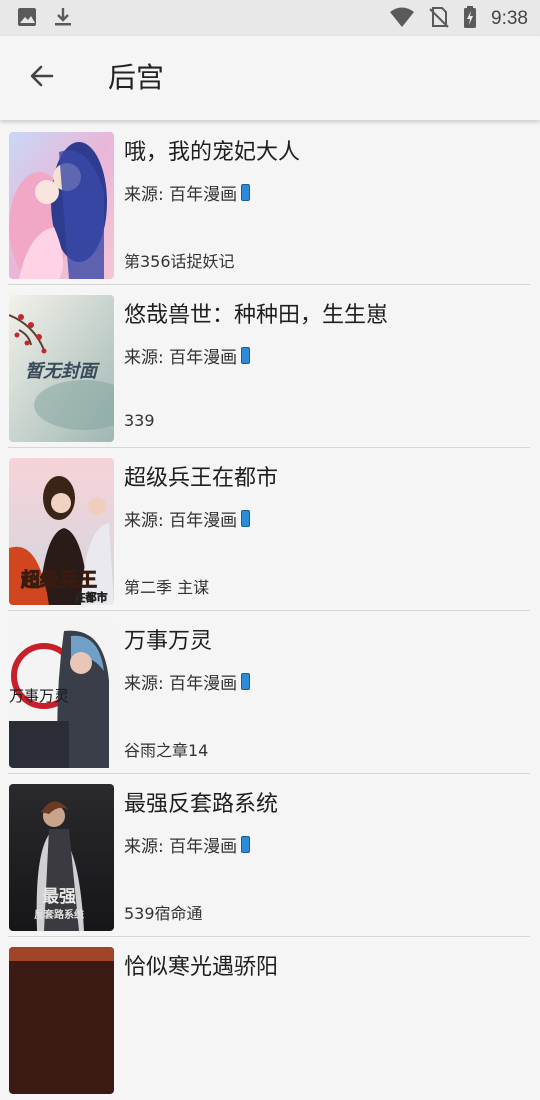  Describe the element at coordinates (270, 203) in the screenshot. I see `list-item: 哦，我的宠妃大人 来源: 百年漫画 第356话捉妖记` at that location.